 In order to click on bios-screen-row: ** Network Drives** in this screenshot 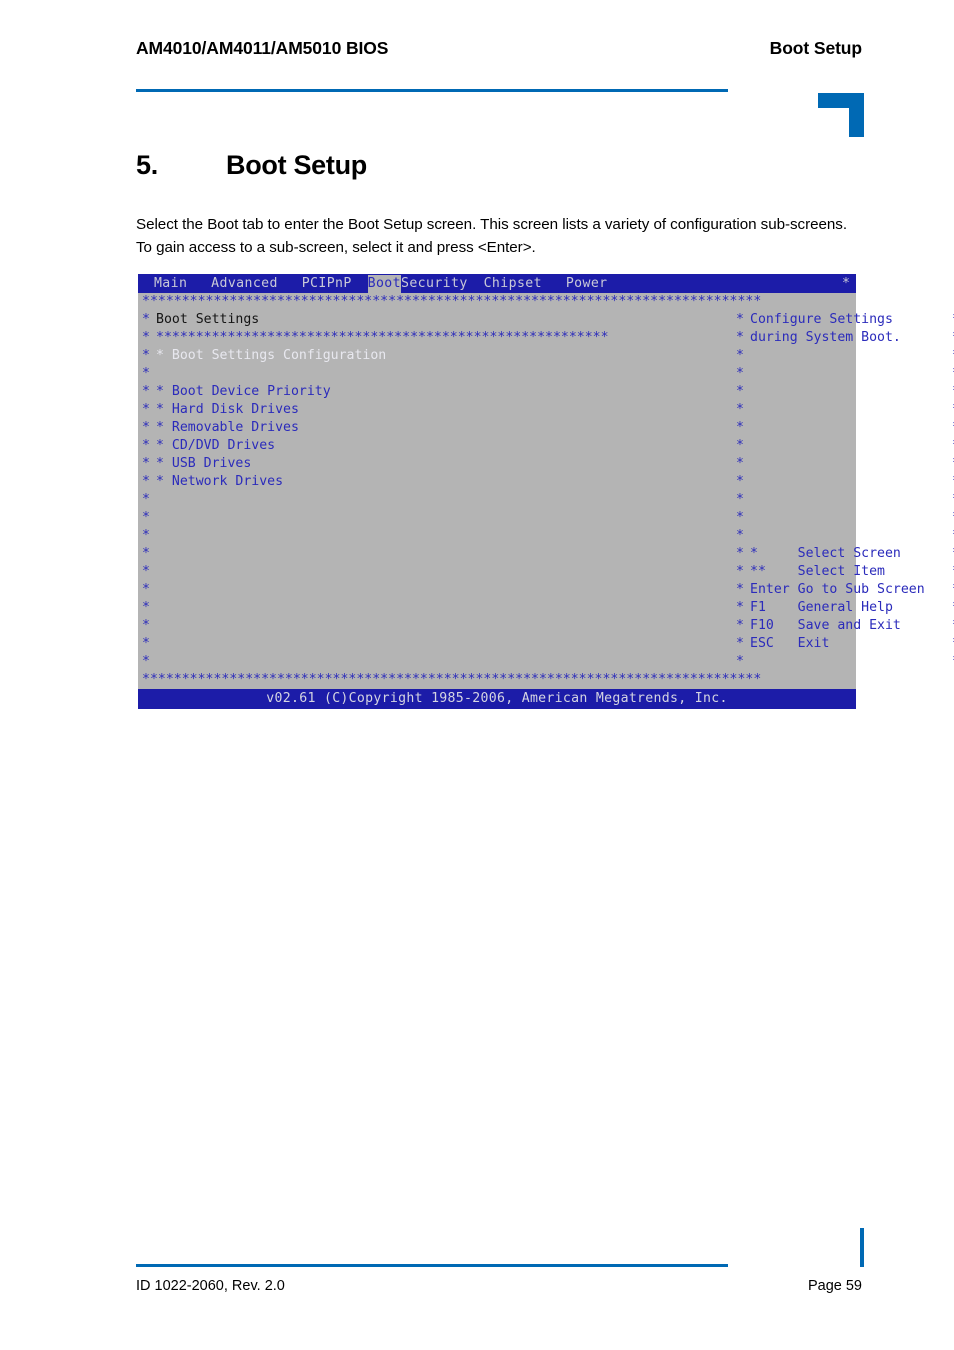, I will do `click(548, 482)`.